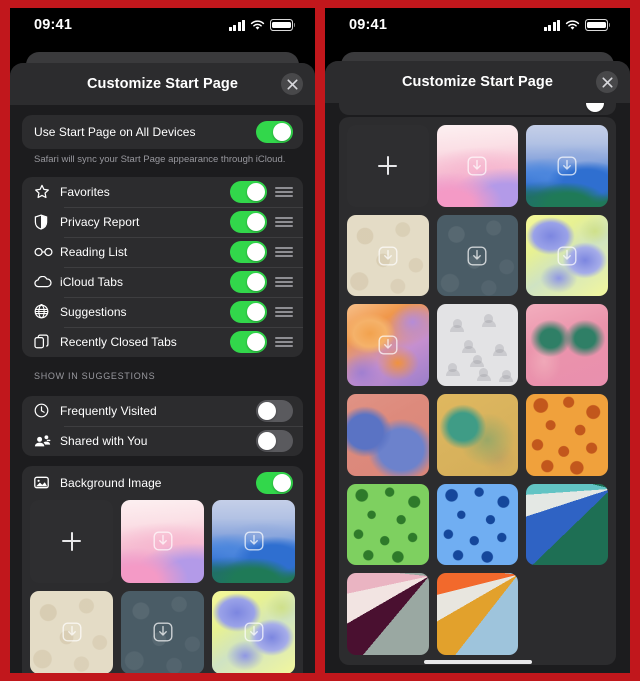 The image size is (640, 681). What do you see at coordinates (93, 311) in the screenshot?
I see `row-label: Suggestions` at bounding box center [93, 311].